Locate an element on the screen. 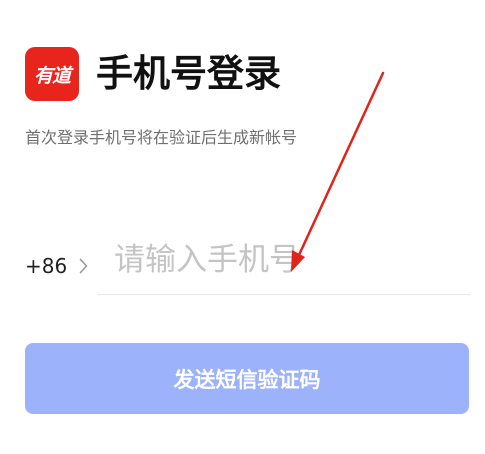 Image resolution: width=485 pixels, height=454 pixels. page-subtitle: 首次登录手机号将在验证后生成新帐号 is located at coordinates (161, 137).